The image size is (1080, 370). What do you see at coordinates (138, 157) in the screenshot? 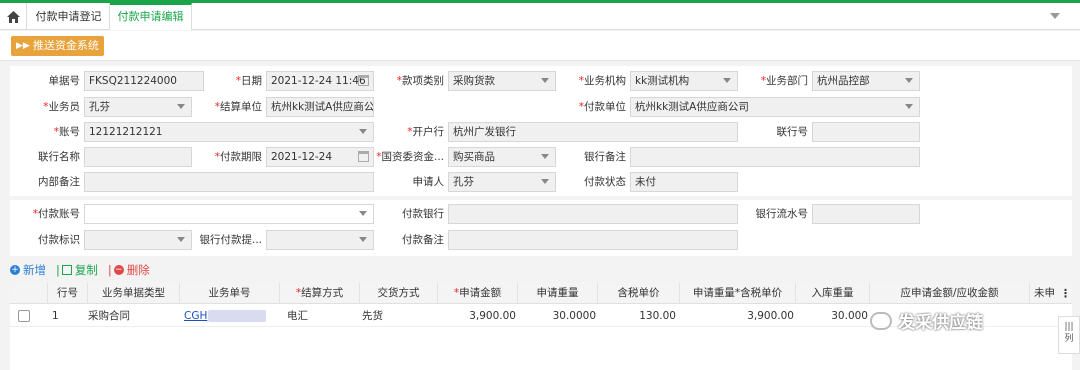
I see `bank-name-field` at bounding box center [138, 157].